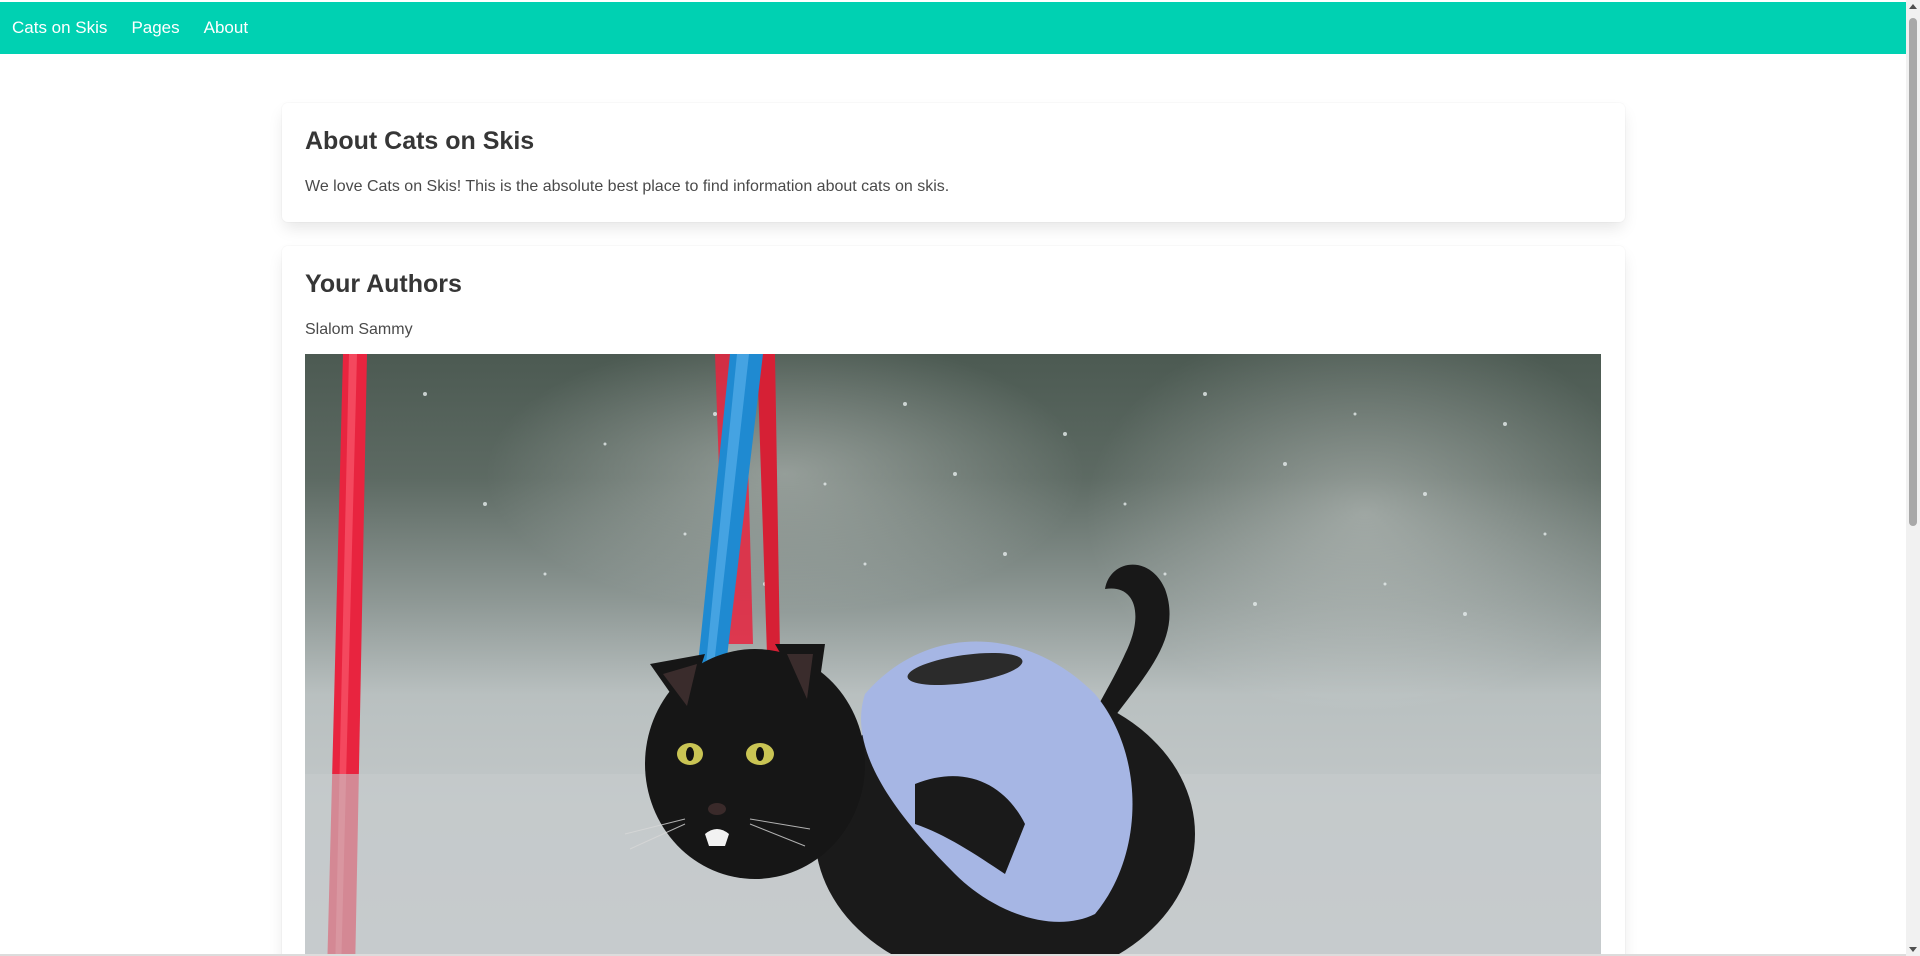 This screenshot has height=956, width=1920. Describe the element at coordinates (953, 28) in the screenshot. I see `top-navbar: Cats on Skis Pages About` at that location.